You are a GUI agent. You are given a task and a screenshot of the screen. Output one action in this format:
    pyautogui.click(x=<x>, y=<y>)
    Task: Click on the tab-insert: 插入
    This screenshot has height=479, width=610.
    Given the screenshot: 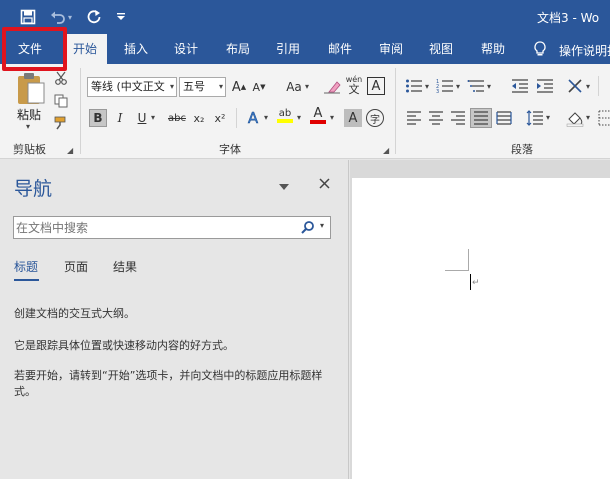 What is the action you would take?
    pyautogui.click(x=136, y=49)
    